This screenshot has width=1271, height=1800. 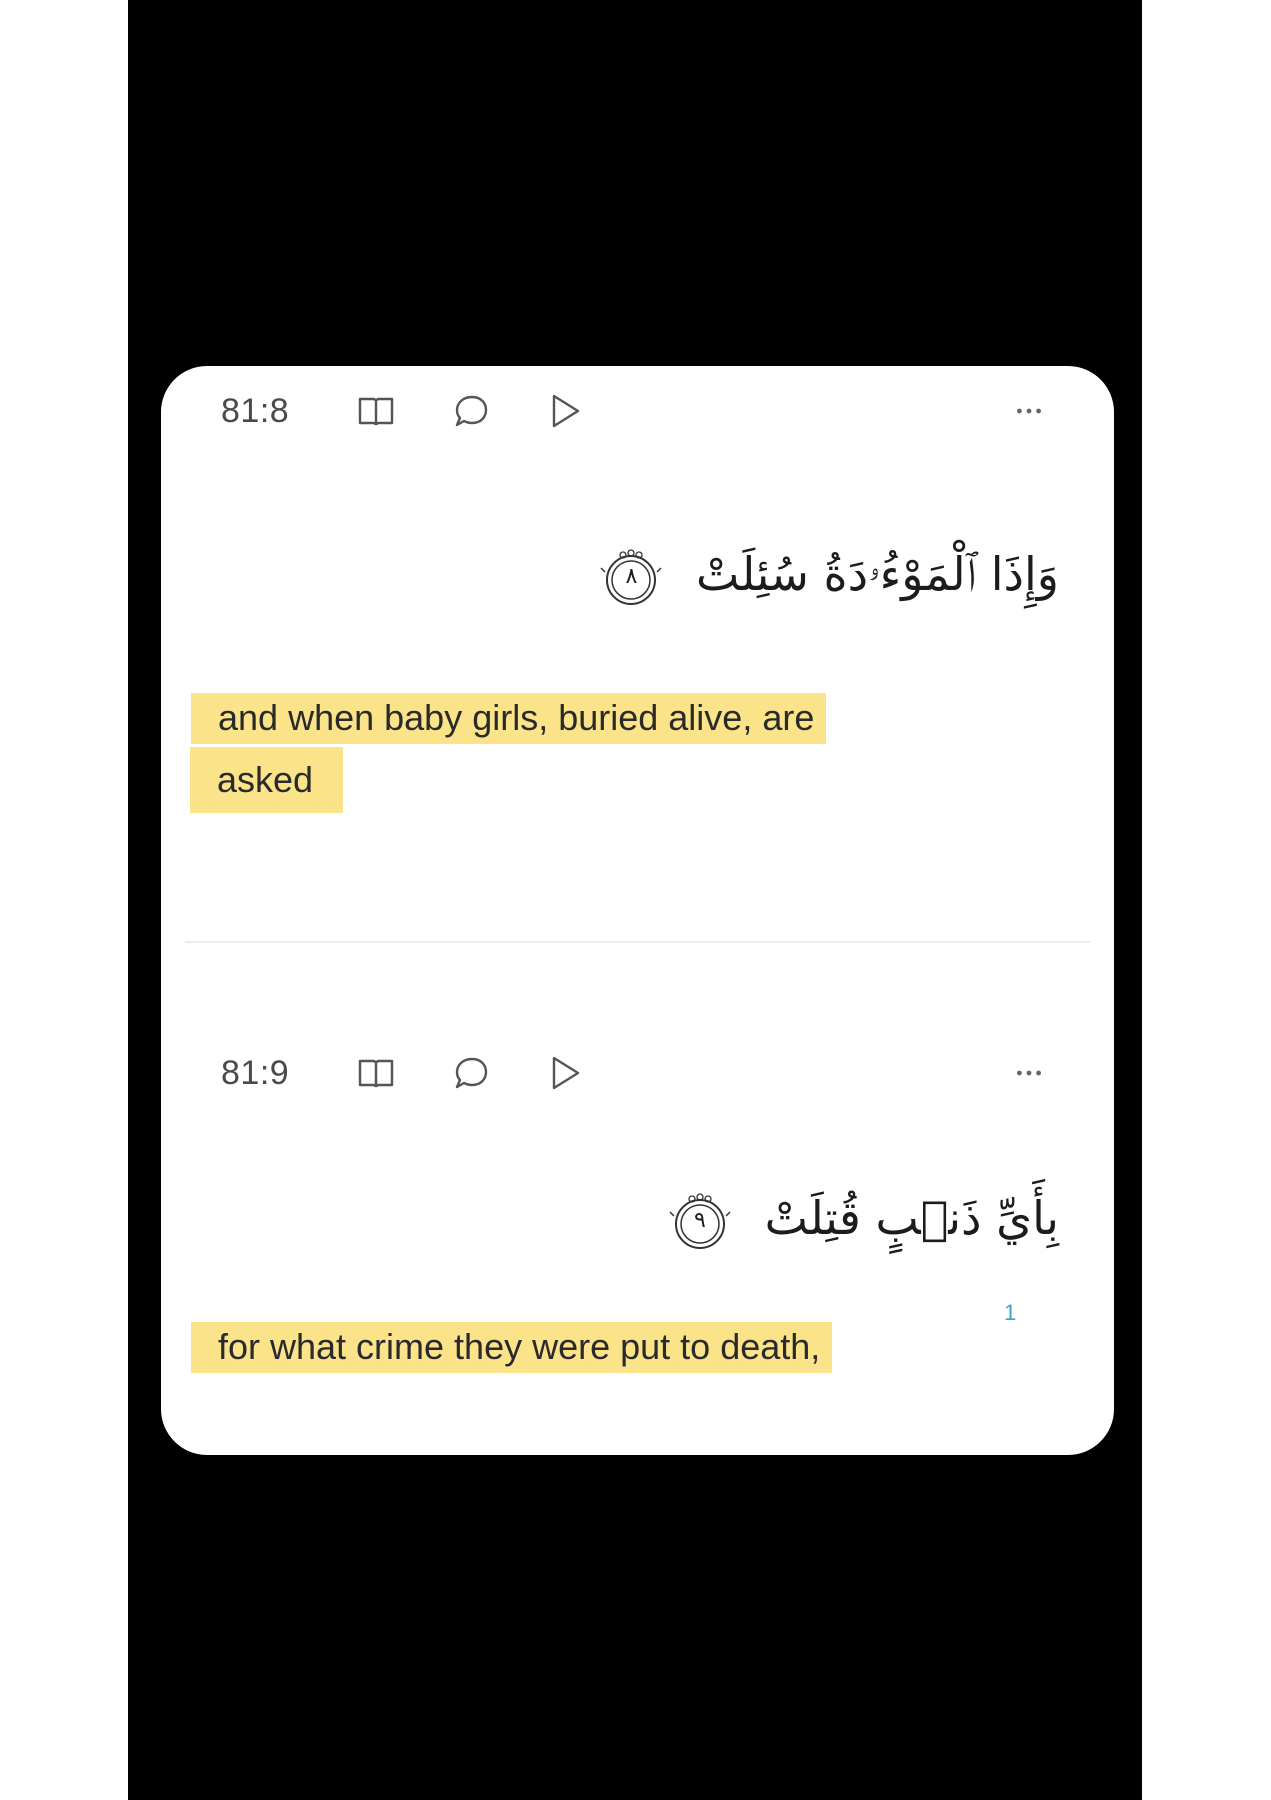 I want to click on verse-number: 81:9, so click(x=255, y=1073).